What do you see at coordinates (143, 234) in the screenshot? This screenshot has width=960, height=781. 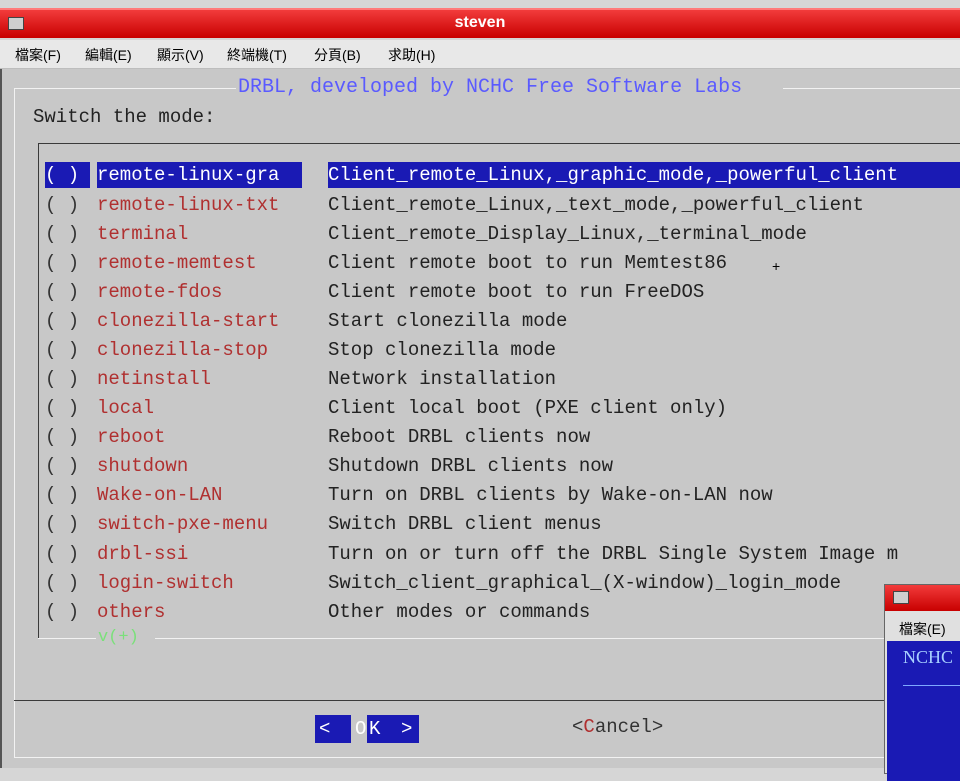 I see `item-tag: terminal` at bounding box center [143, 234].